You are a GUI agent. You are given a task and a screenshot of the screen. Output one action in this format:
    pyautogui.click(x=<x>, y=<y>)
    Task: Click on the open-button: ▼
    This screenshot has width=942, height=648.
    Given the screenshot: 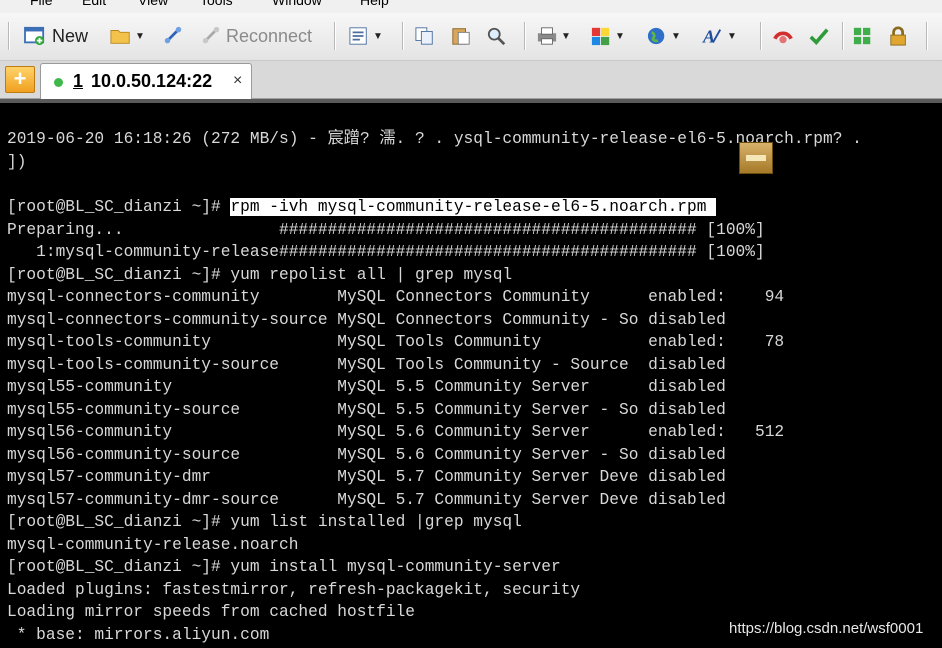 What is the action you would take?
    pyautogui.click(x=127, y=36)
    